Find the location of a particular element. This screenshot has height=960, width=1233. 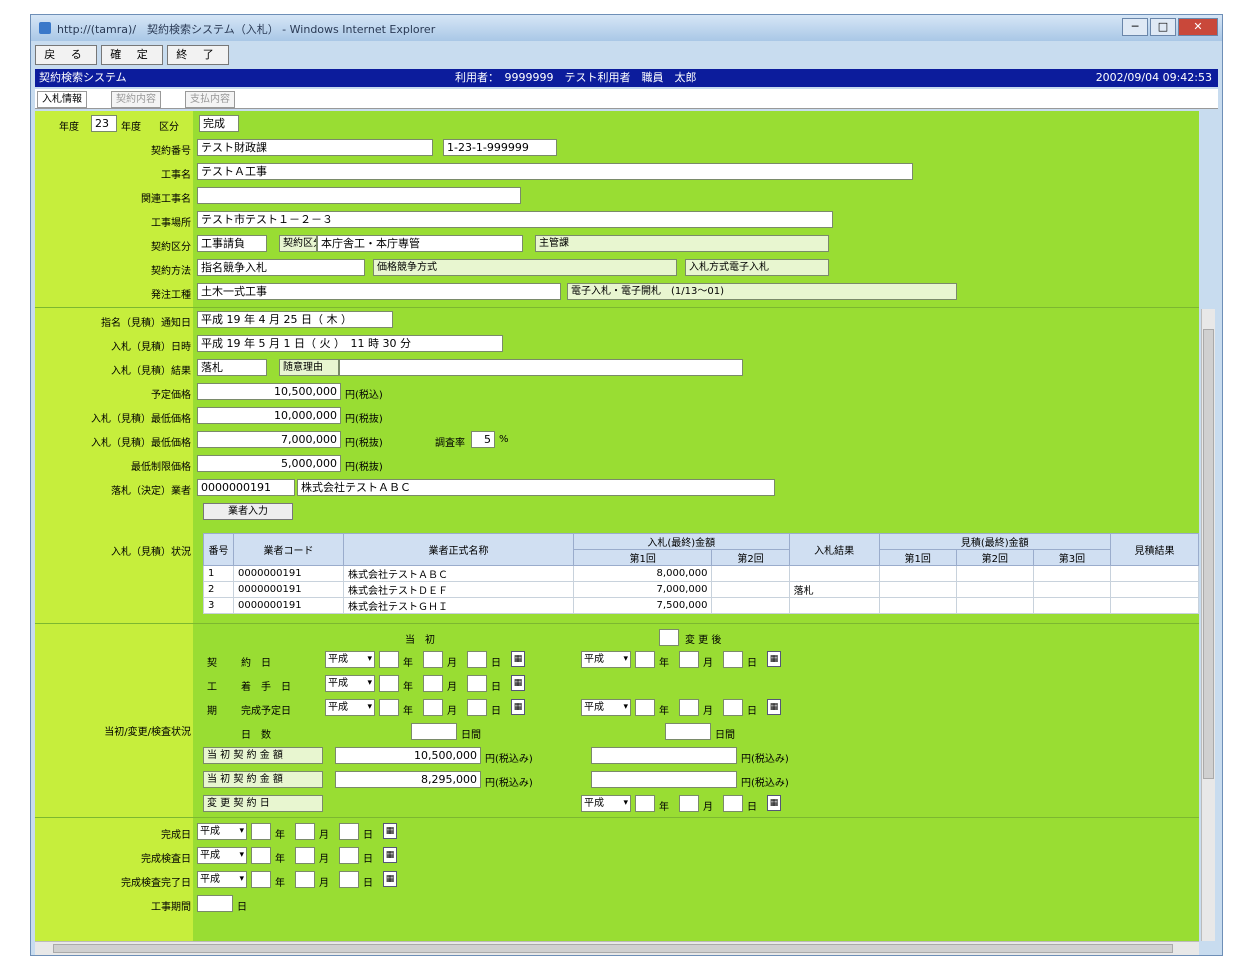

minimize-button: ─ is located at coordinates (1135, 27).